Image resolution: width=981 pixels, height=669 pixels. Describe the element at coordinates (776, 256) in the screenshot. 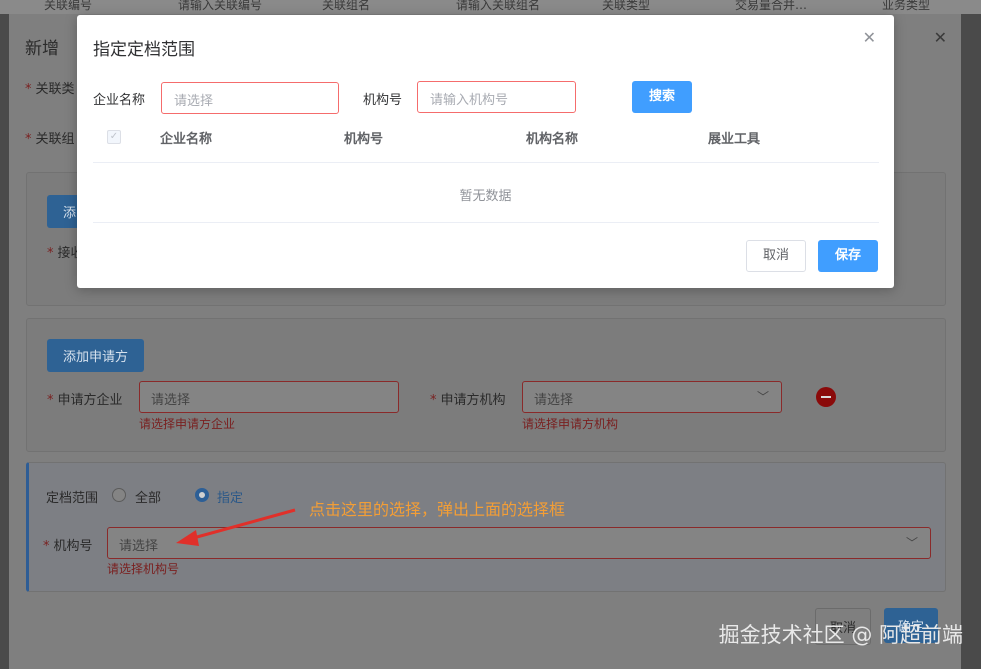

I see `cancel-button: 取消` at that location.